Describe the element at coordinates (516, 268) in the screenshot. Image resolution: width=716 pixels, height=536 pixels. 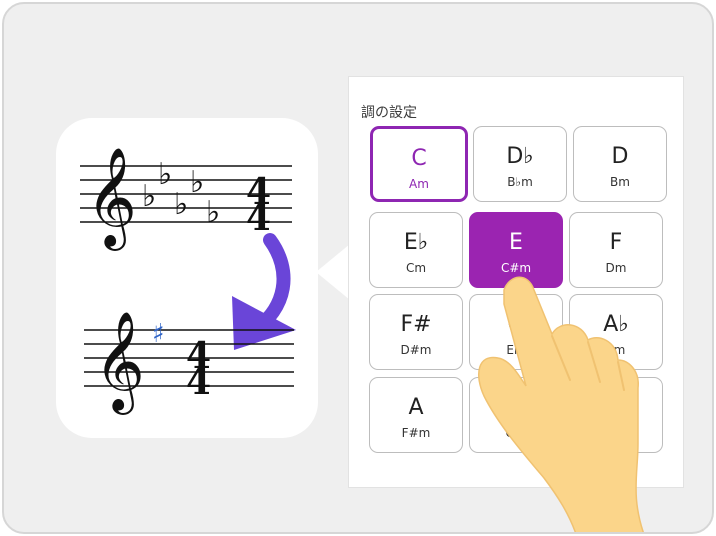
I see `key-minor-label: C#m` at that location.